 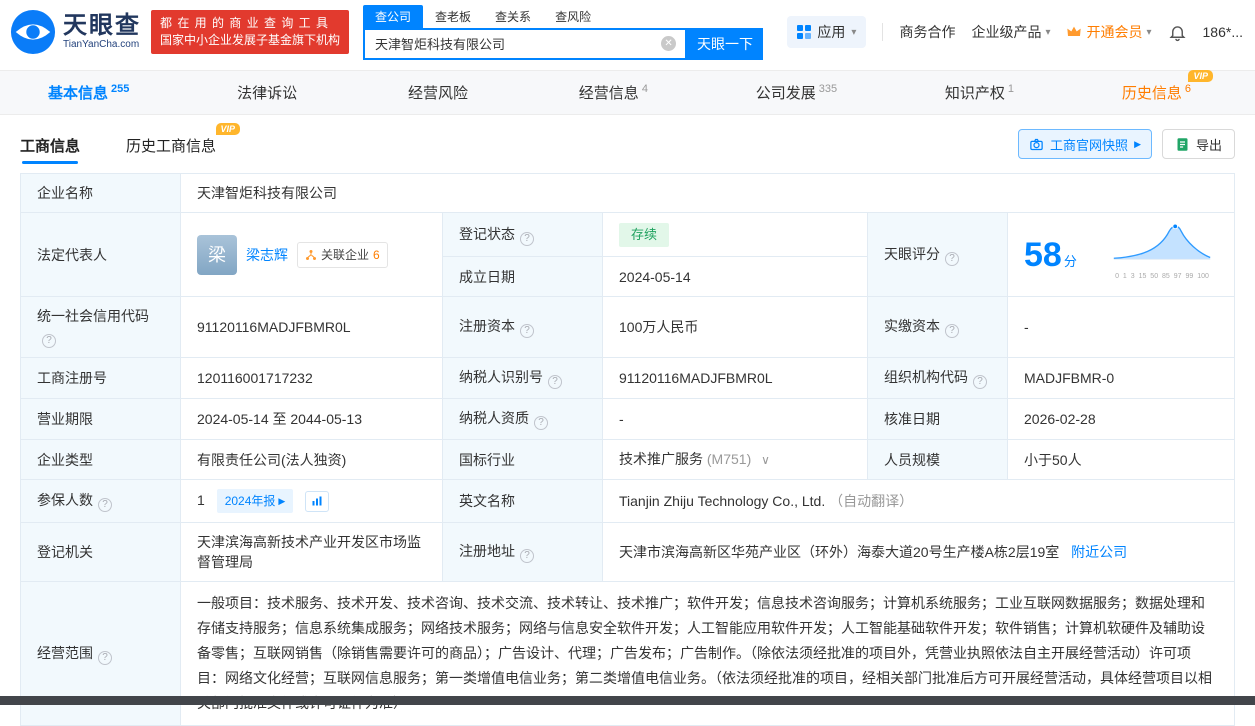 I want to click on menu-business-coop: 商务合作, so click(x=927, y=32).